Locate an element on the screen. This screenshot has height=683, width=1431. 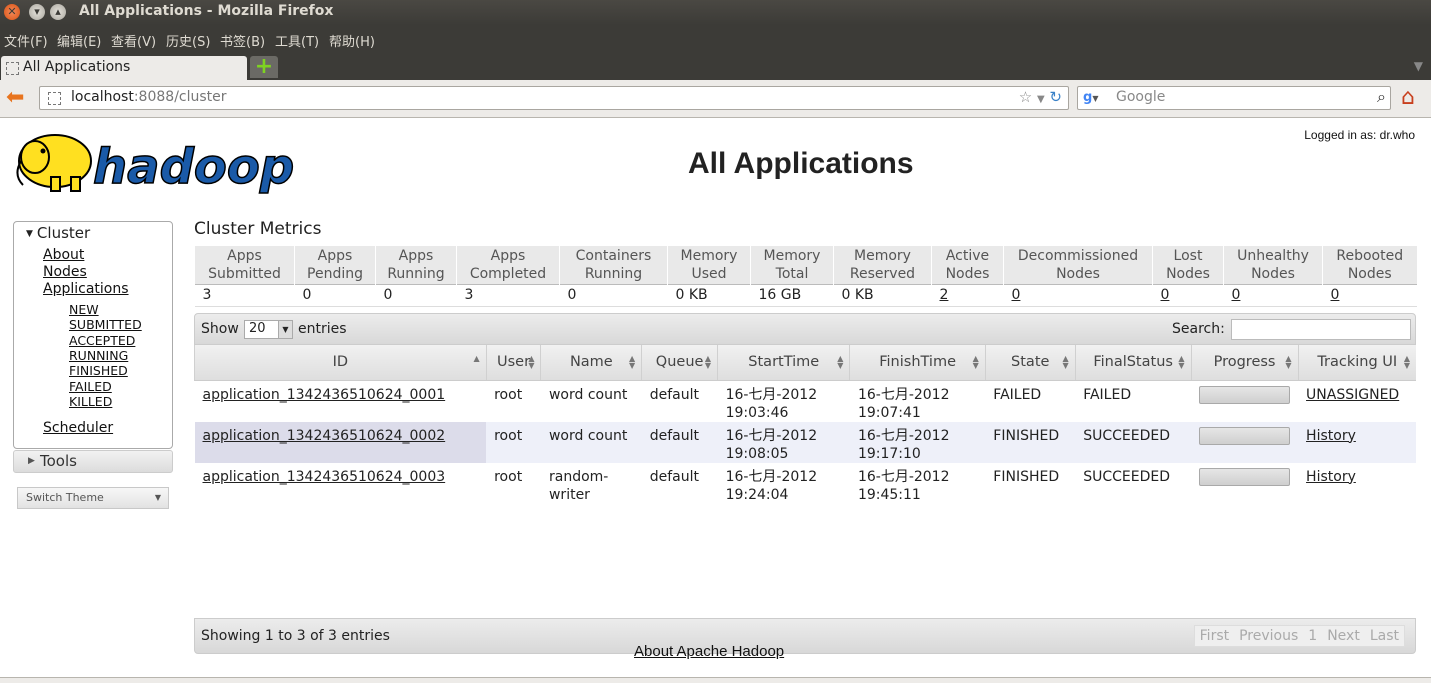
column-header-5: FinishTime ▲ ▼ is located at coordinates (917, 363).